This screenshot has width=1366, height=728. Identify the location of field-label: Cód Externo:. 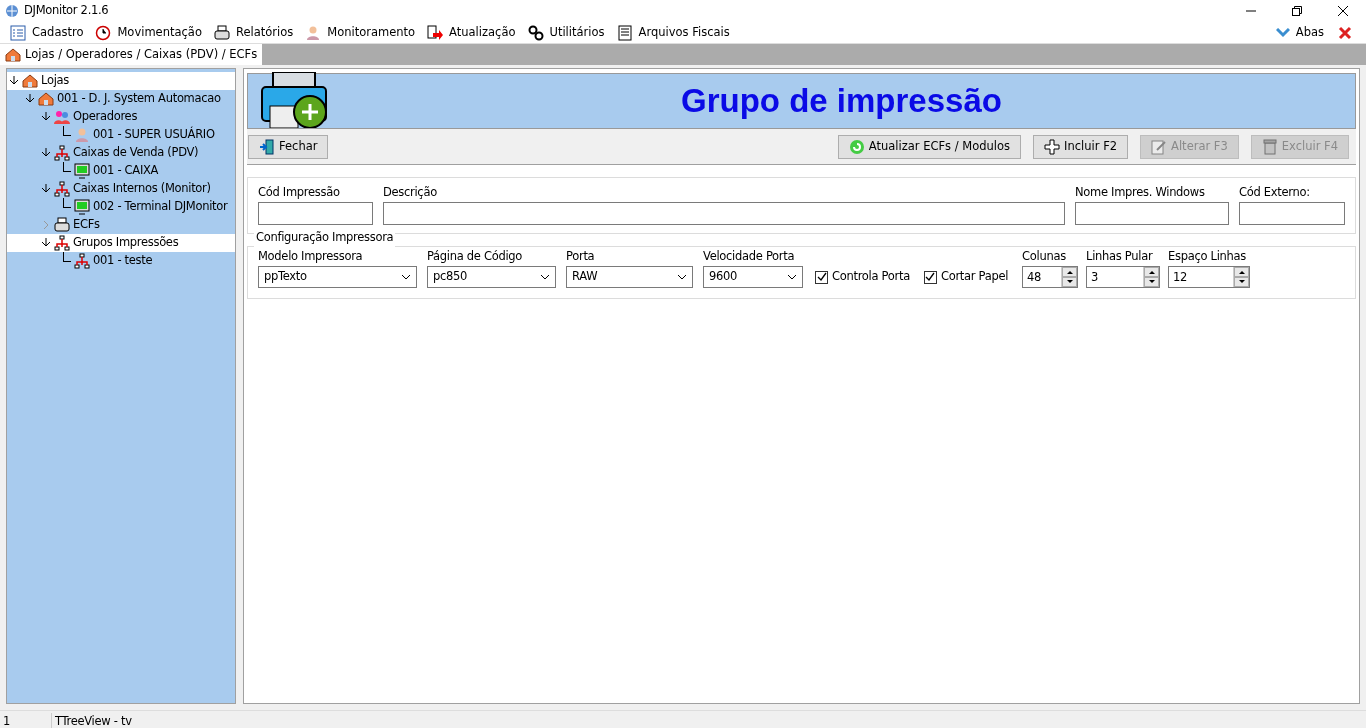
(1275, 192).